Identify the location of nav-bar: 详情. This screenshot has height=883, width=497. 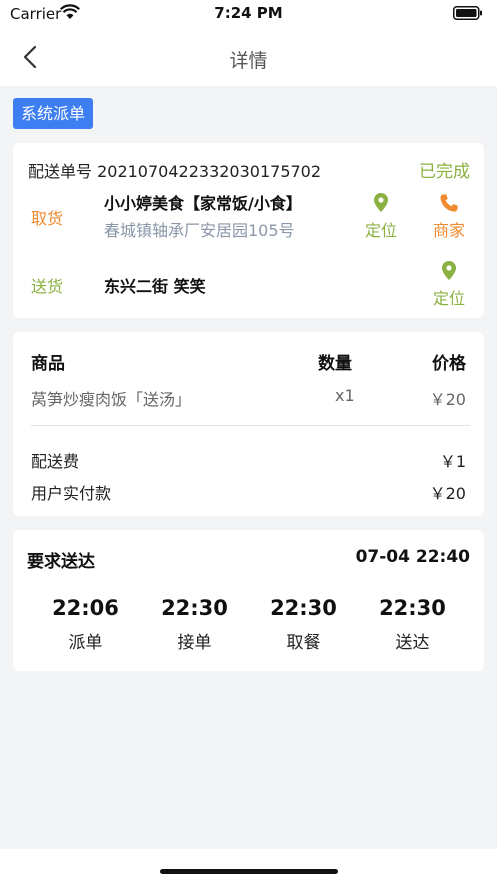
(248, 57).